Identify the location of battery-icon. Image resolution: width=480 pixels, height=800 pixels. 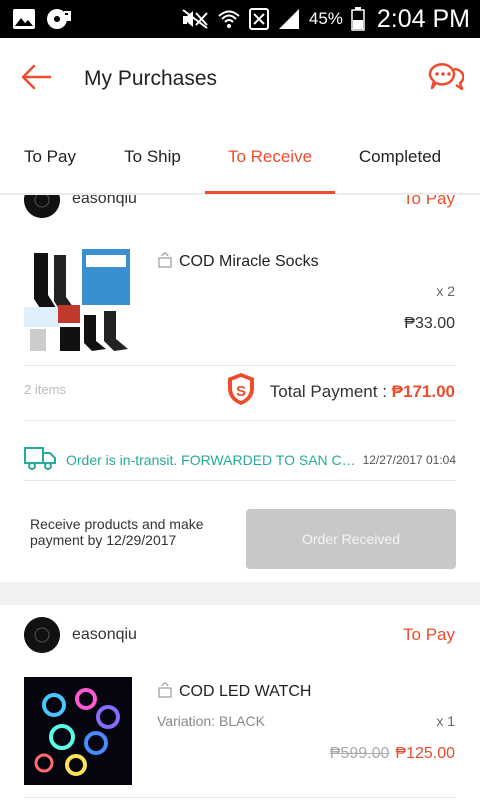
(358, 19).